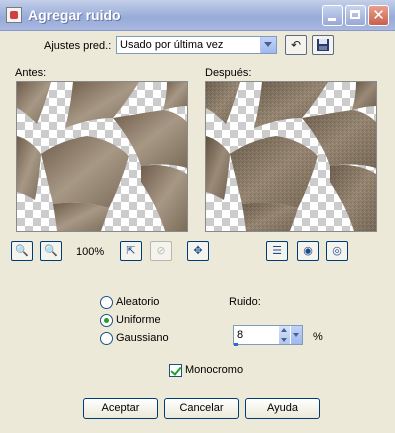 The height and width of the screenshot is (433, 395). I want to click on eye-lock-icon: ◉, so click(308, 250).